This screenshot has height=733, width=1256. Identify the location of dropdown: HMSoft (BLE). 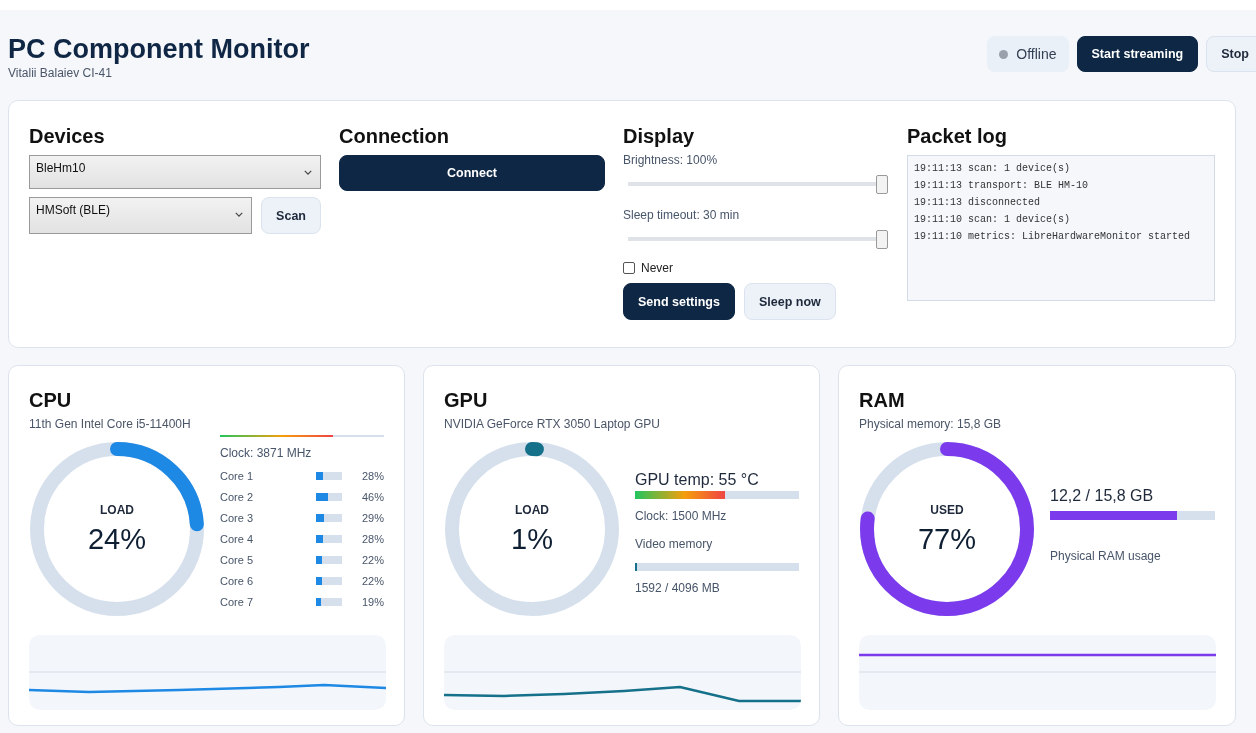
(141, 215).